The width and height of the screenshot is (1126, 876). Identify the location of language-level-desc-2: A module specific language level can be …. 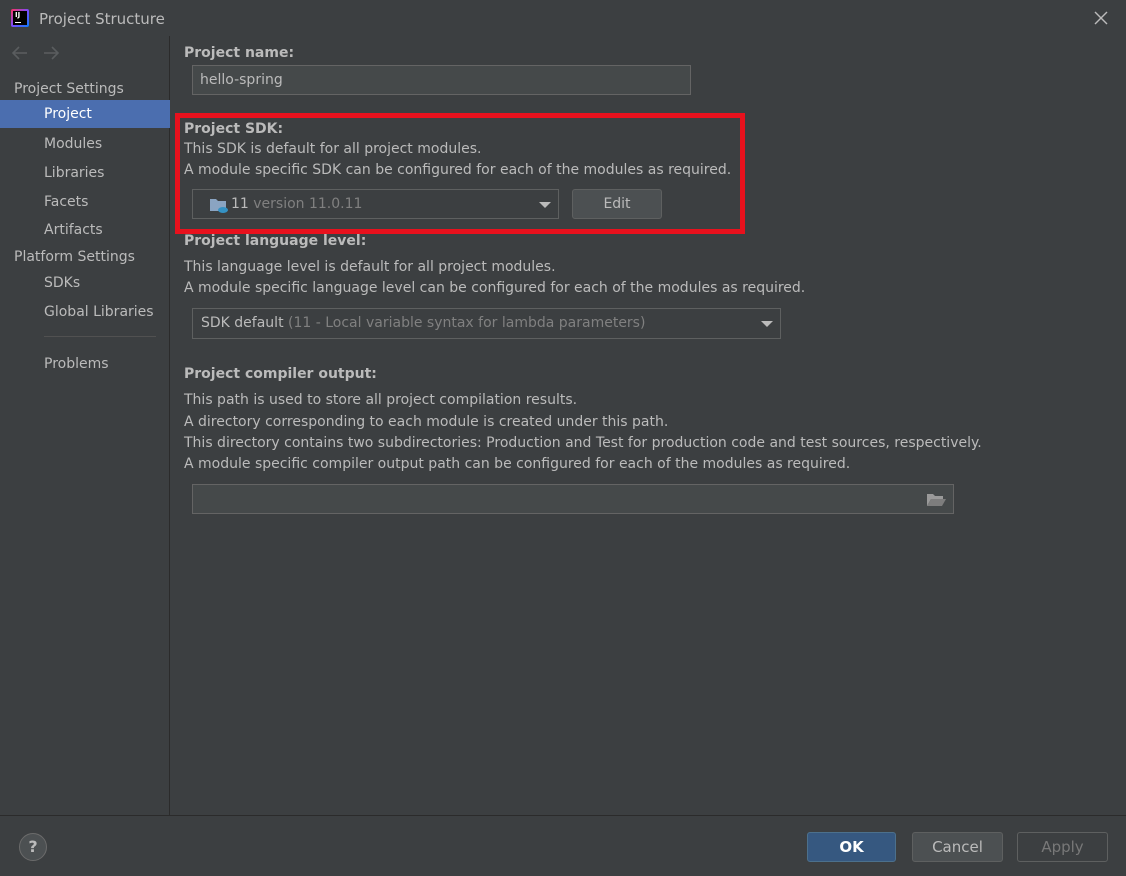
(495, 288).